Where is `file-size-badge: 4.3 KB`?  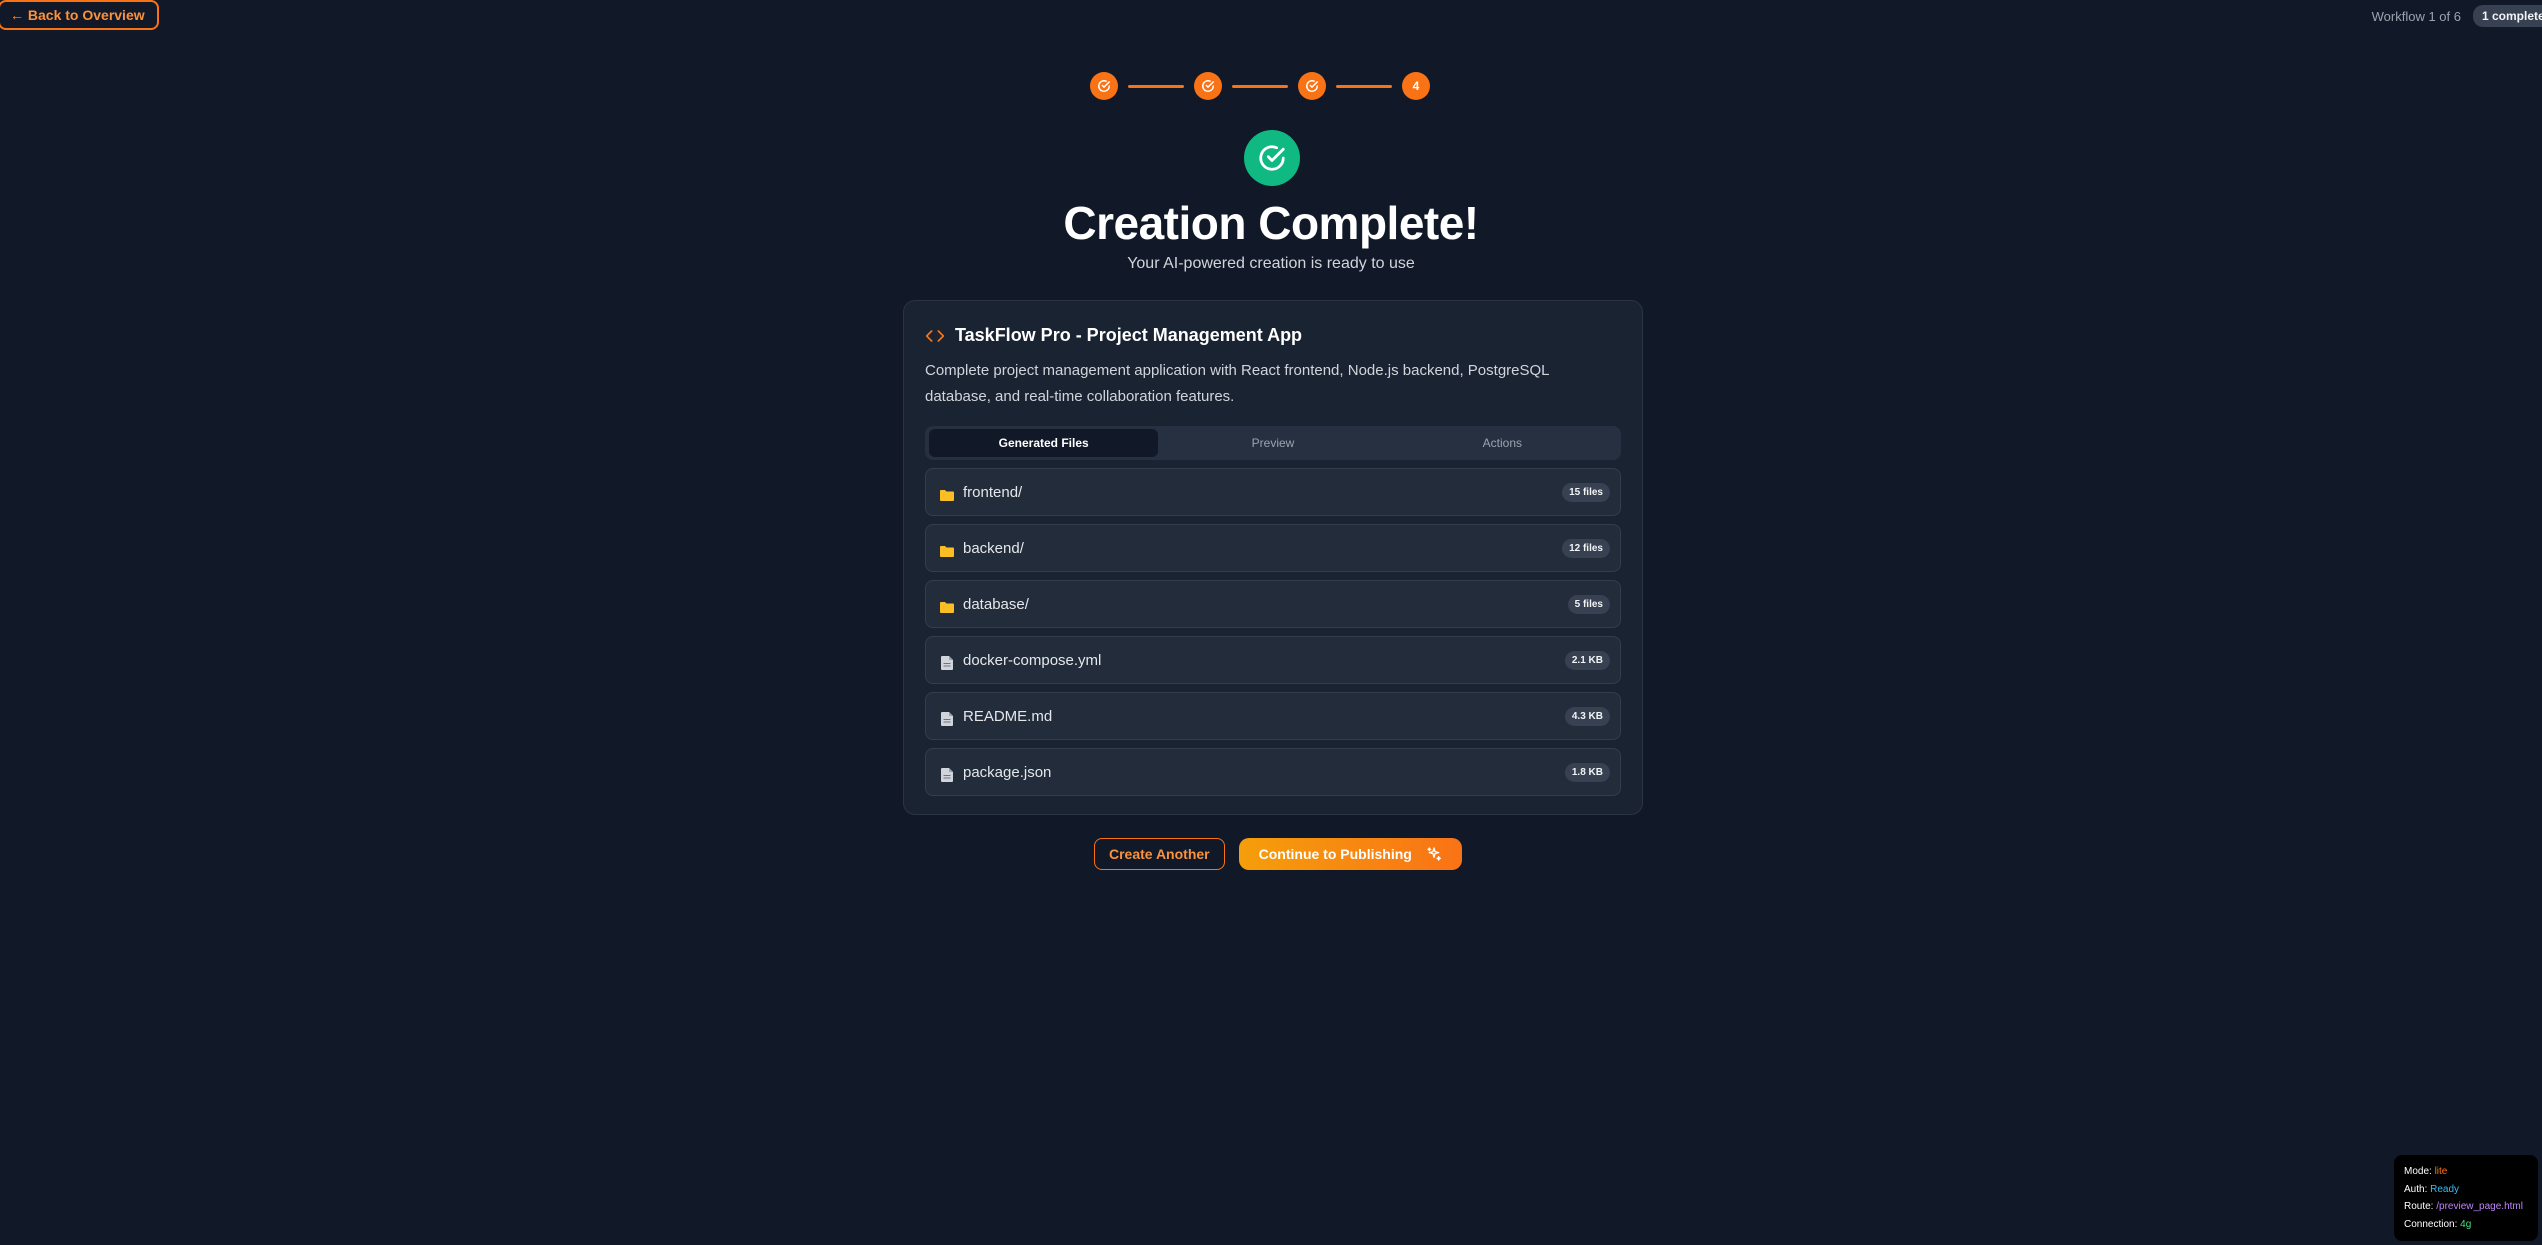
file-size-badge: 4.3 KB is located at coordinates (1587, 716).